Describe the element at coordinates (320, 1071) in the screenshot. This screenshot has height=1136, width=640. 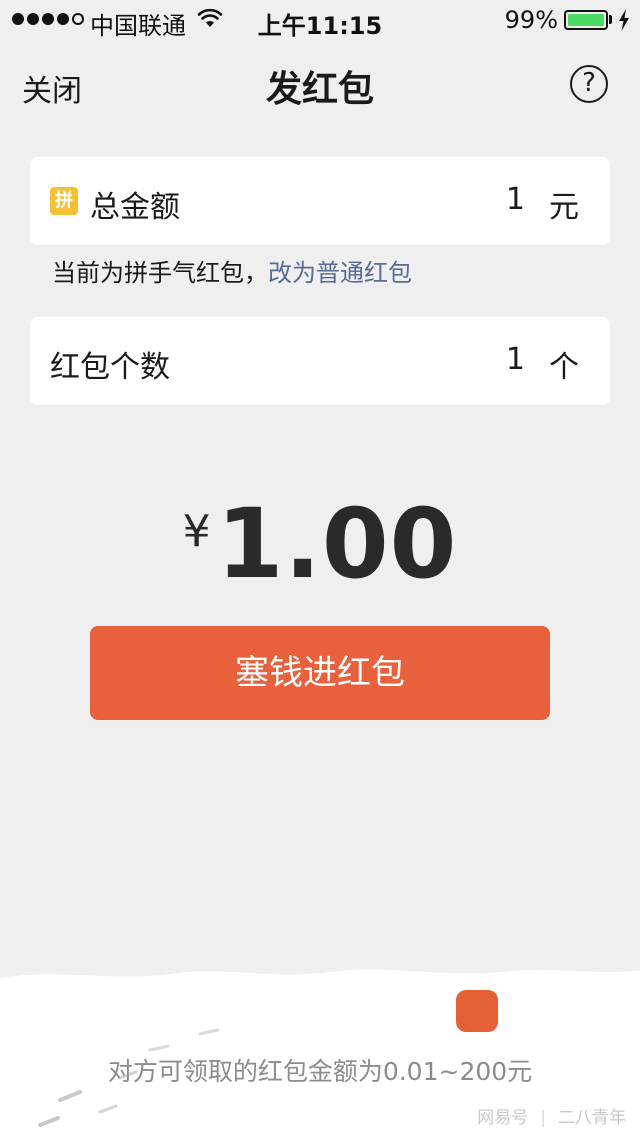
I see `amount-limit-note: 对方可领取的红包金额为0.01~200元` at that location.